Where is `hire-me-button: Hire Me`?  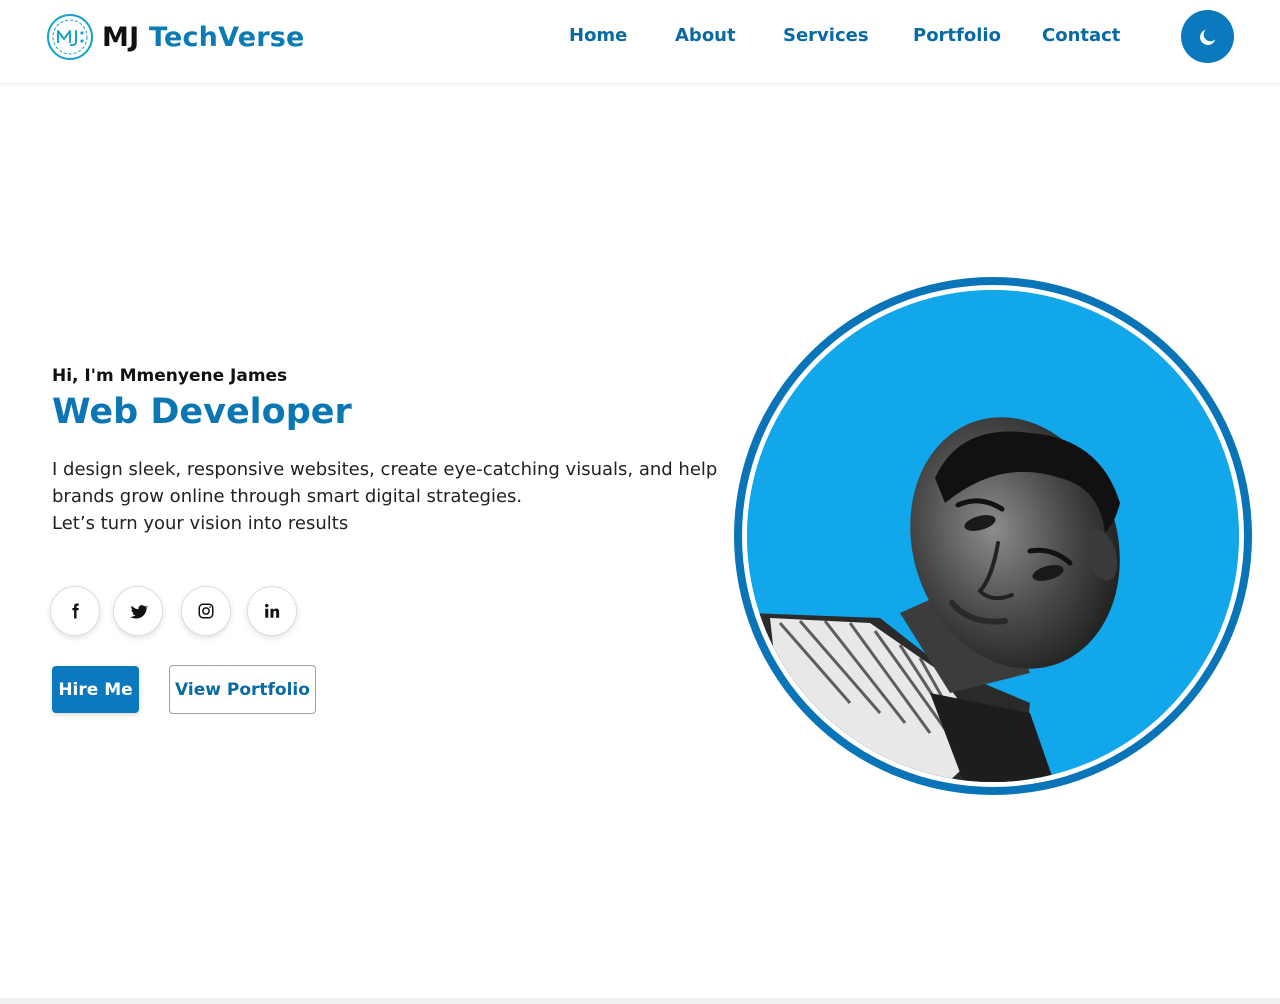 hire-me-button: Hire Me is located at coordinates (95, 689).